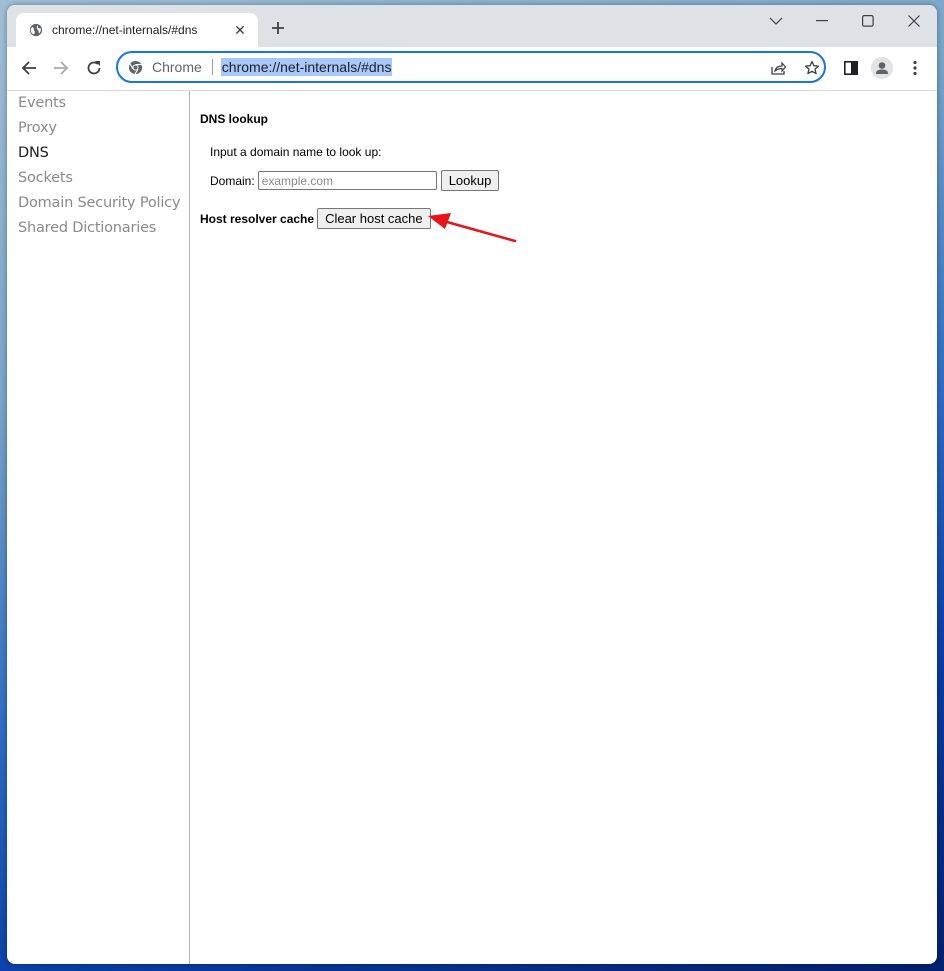 The height and width of the screenshot is (971, 944). Describe the element at coordinates (470, 180) in the screenshot. I see `lookup-button: Lookup` at that location.